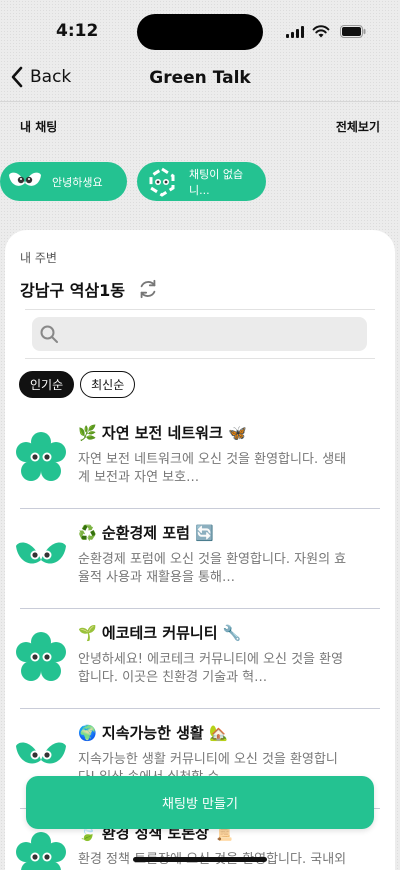  I want to click on sort-popular-button: 인기순, so click(47, 384).